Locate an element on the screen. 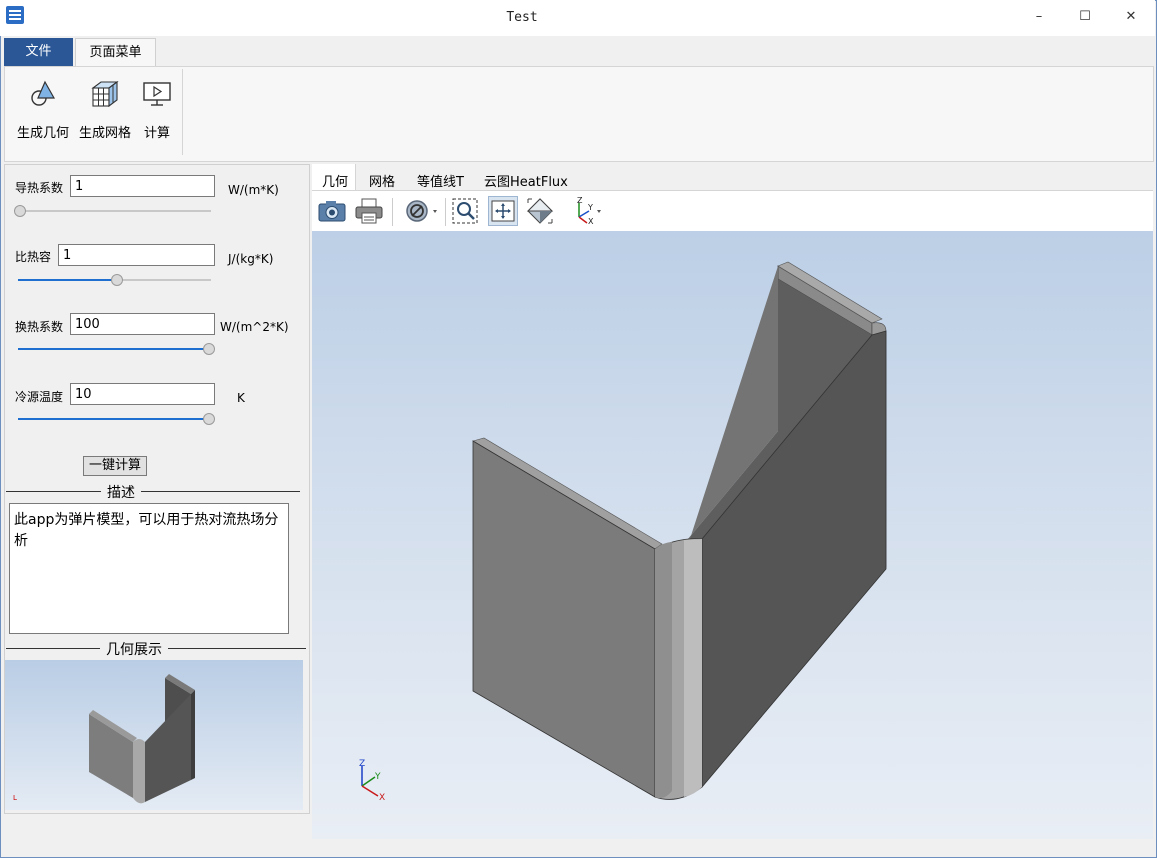  status-bar is located at coordinates (578, 847).